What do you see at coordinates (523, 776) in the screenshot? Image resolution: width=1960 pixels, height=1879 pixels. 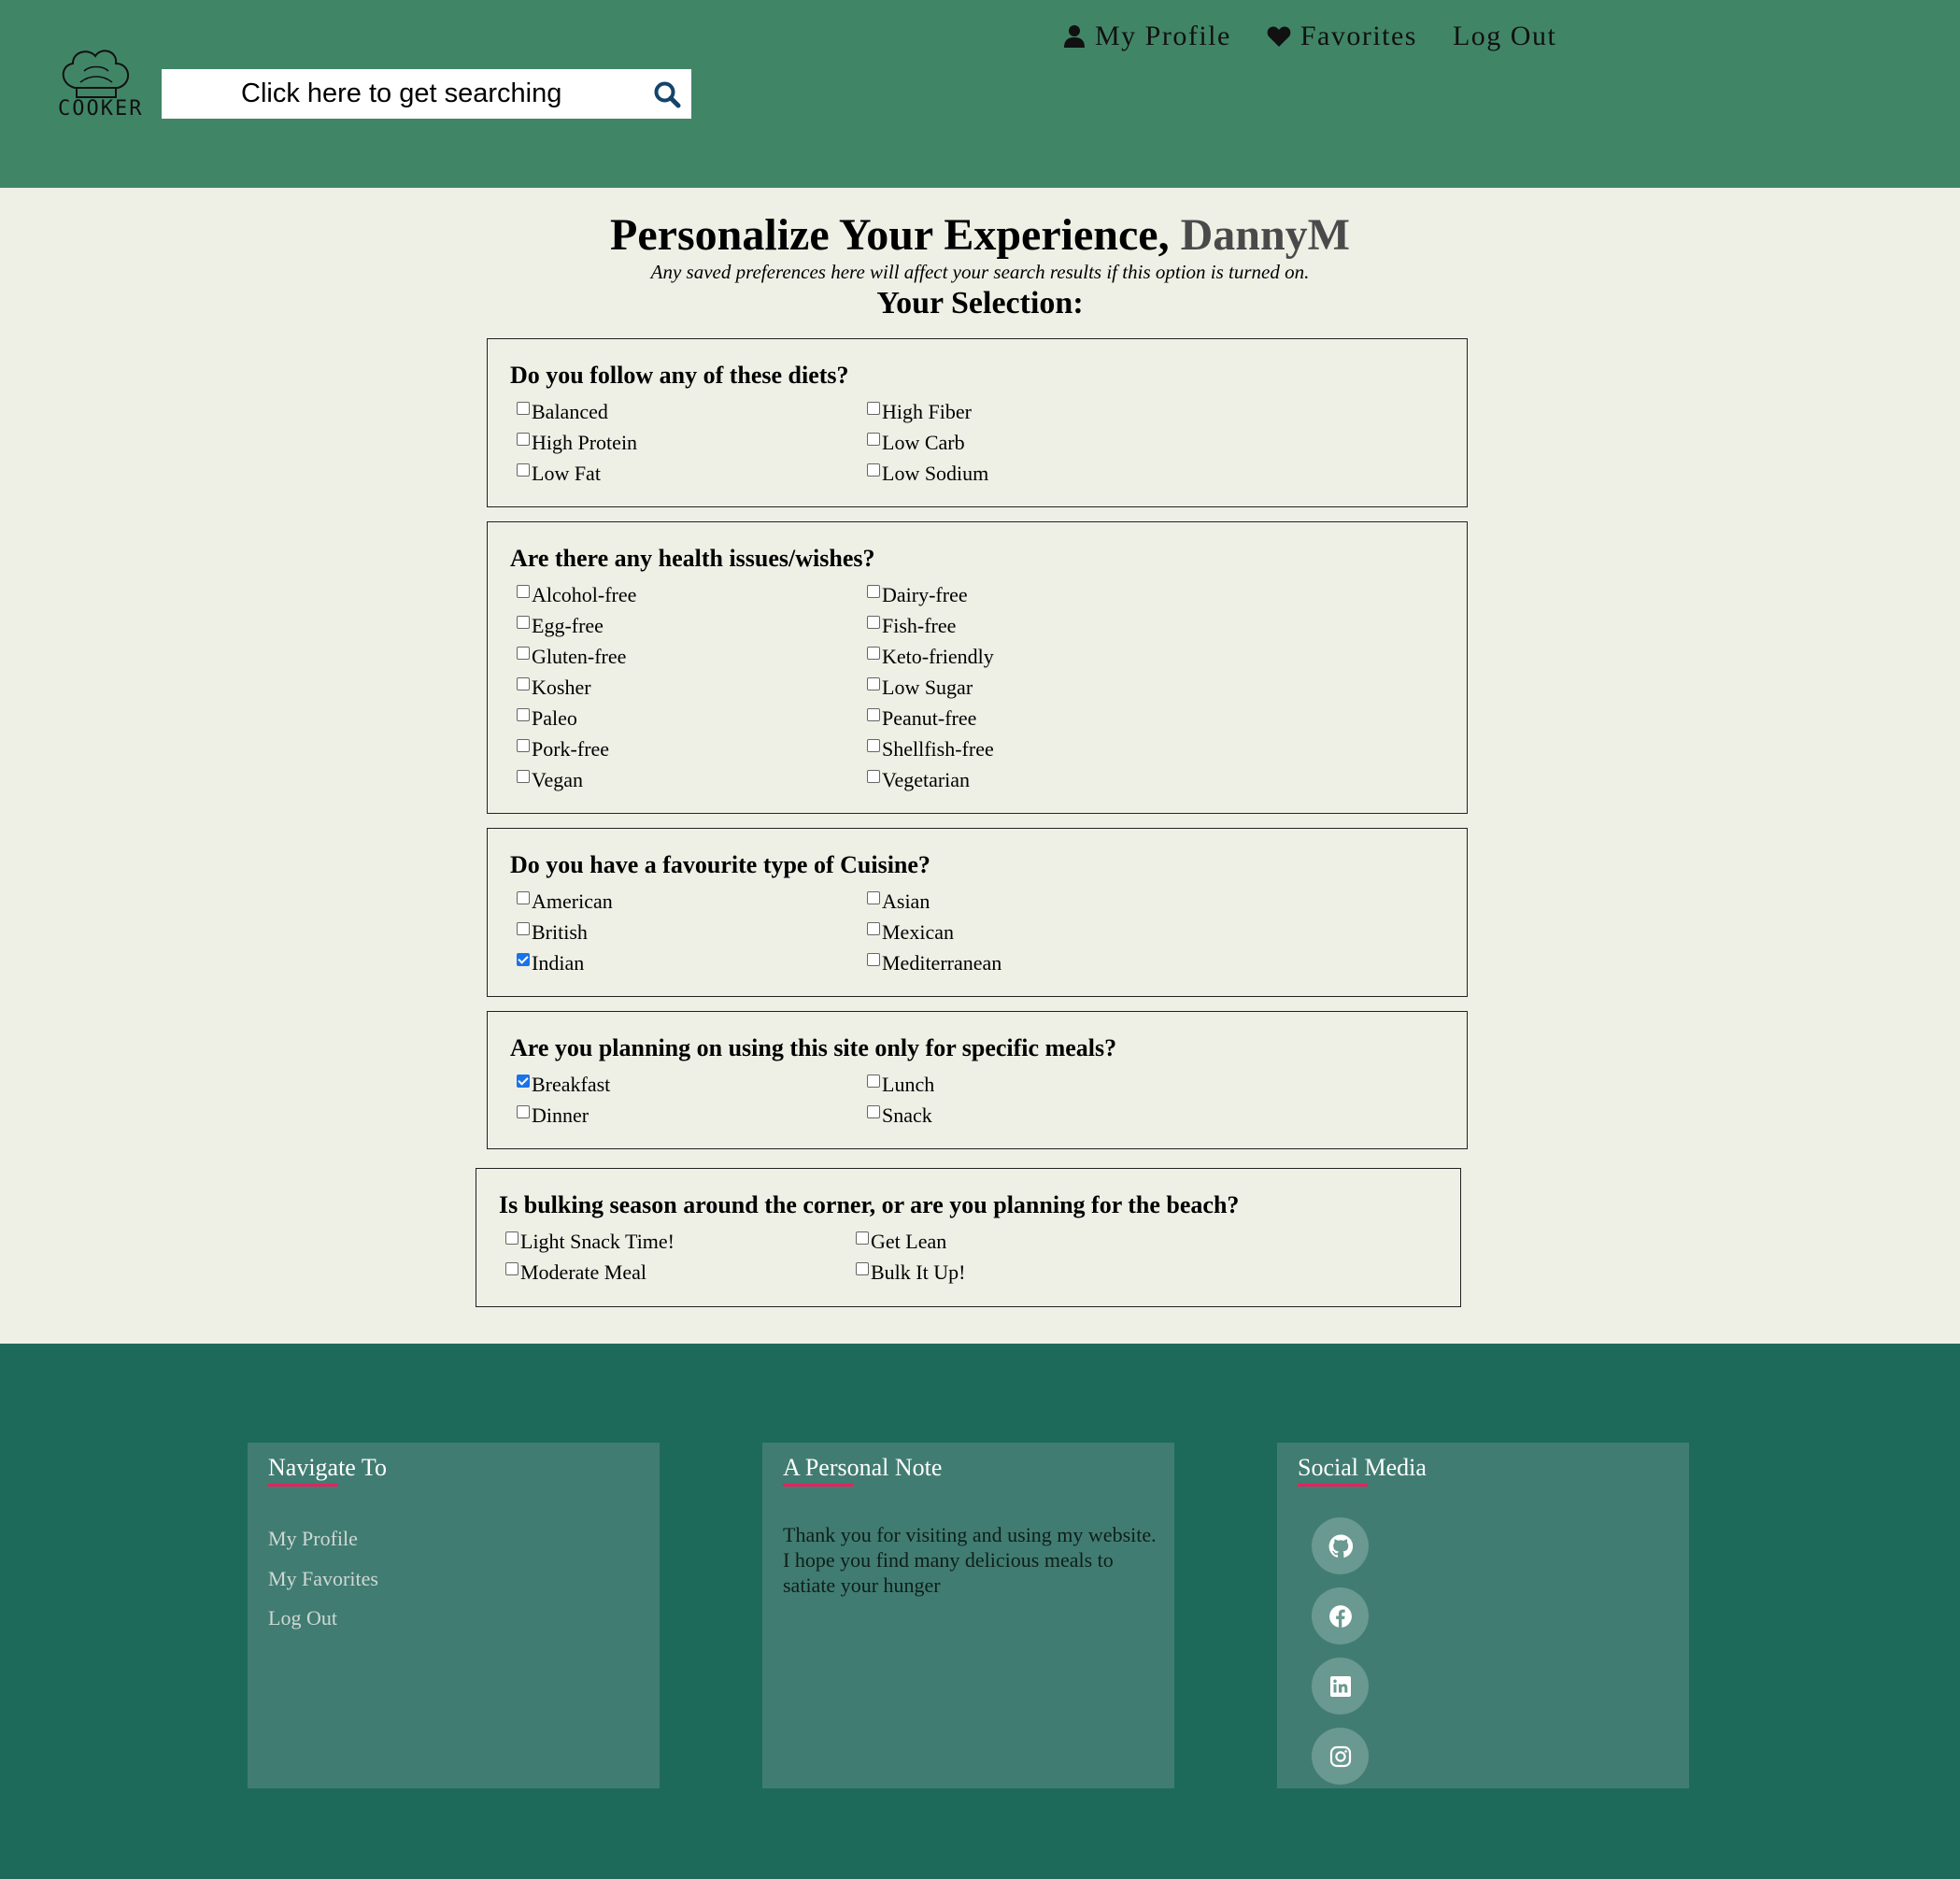 I see `checkbox-vegan` at bounding box center [523, 776].